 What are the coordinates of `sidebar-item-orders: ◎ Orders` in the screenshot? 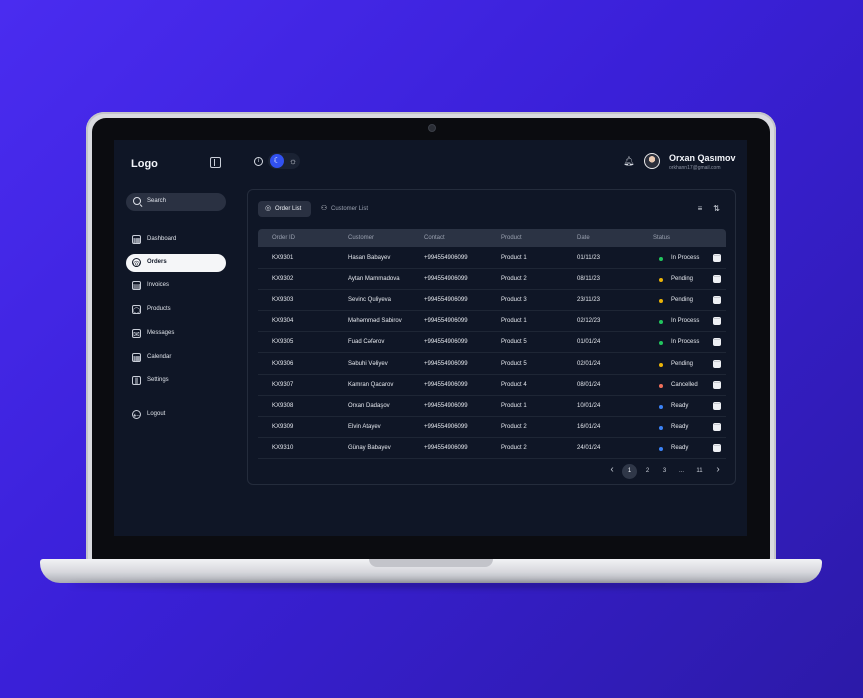 It's located at (176, 263).